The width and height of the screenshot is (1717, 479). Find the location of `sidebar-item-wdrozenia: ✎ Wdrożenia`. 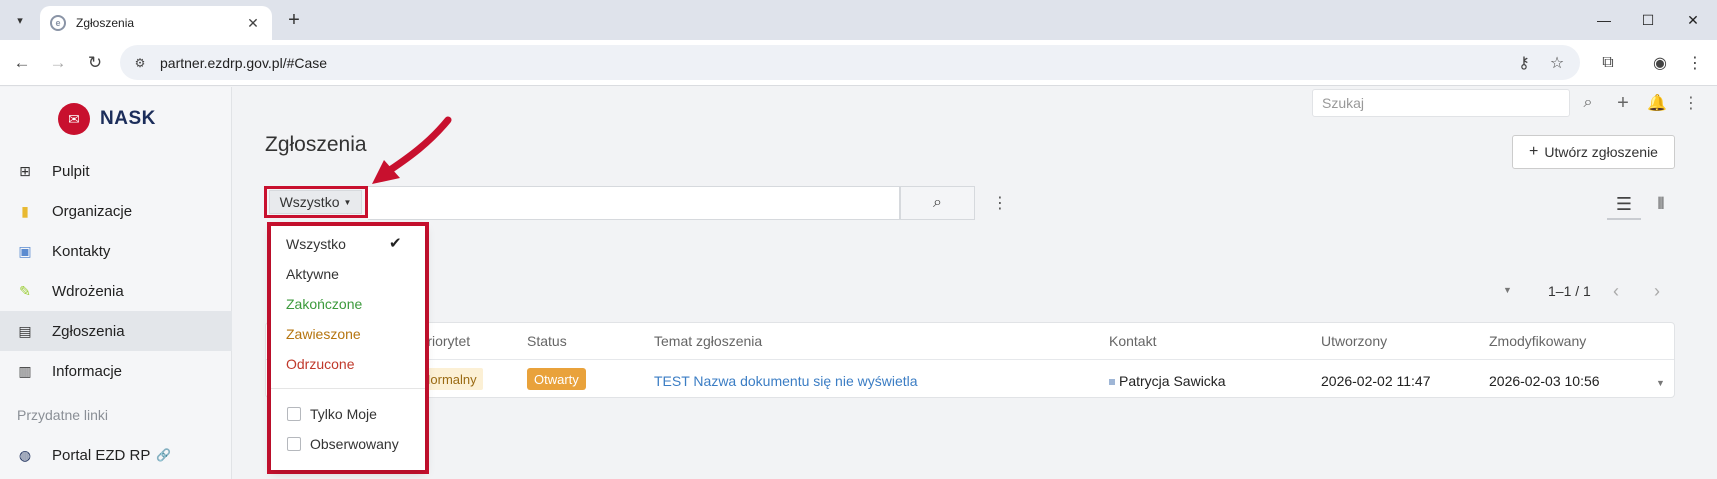

sidebar-item-wdrozenia: ✎ Wdrożenia is located at coordinates (116, 291).